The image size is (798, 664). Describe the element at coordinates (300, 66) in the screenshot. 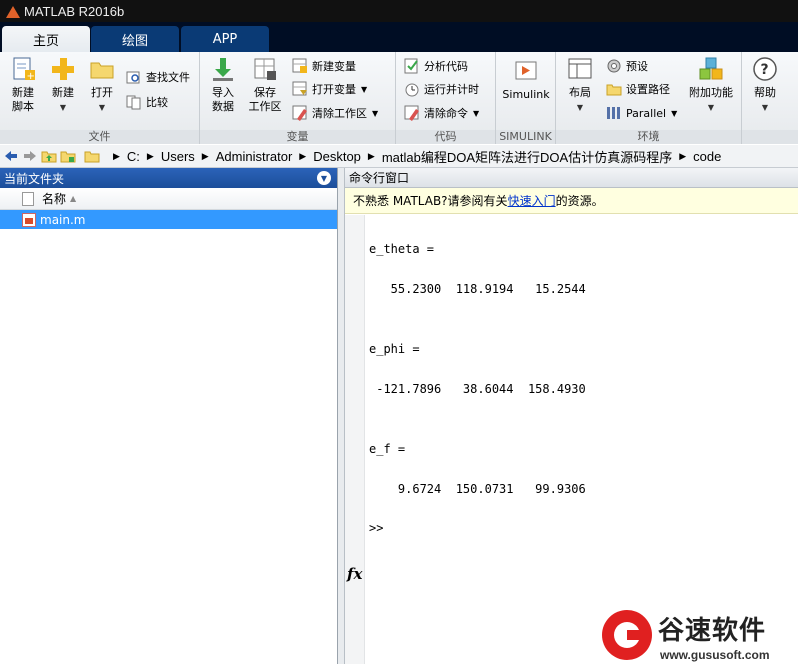

I see `new-variable-icon` at that location.